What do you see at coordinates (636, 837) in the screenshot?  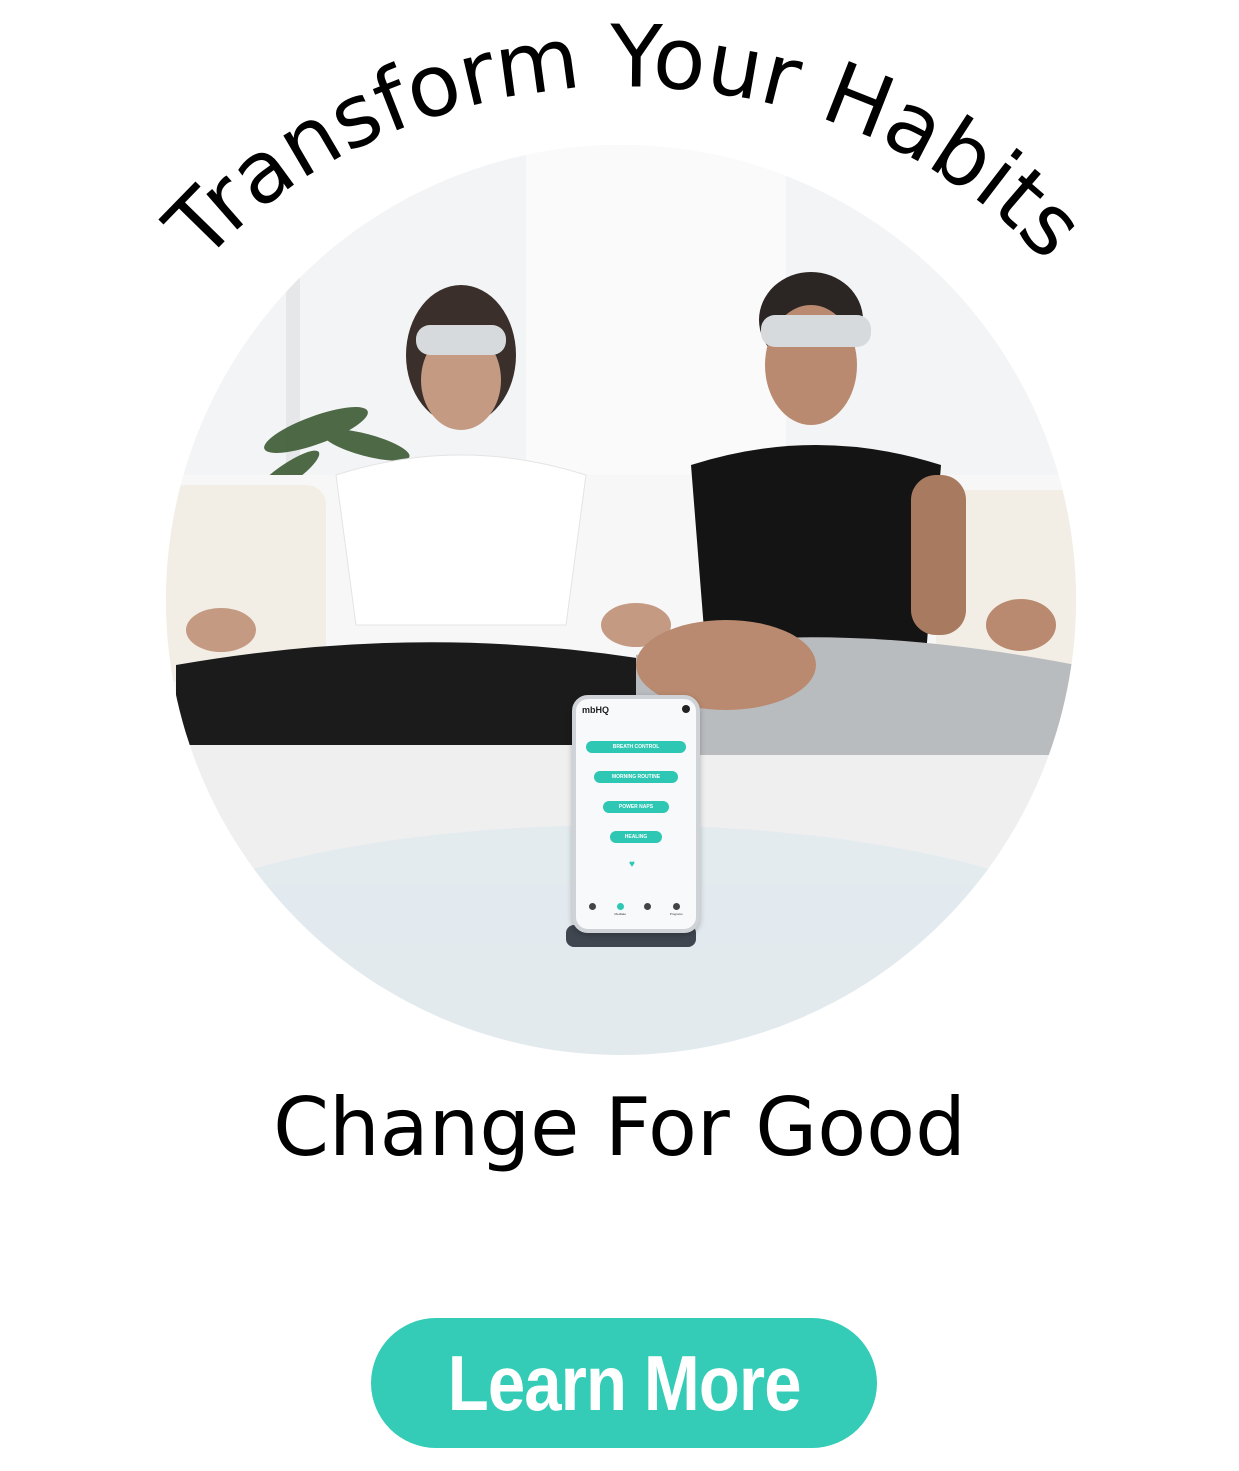 I see `phone-menu-item: HEALING` at bounding box center [636, 837].